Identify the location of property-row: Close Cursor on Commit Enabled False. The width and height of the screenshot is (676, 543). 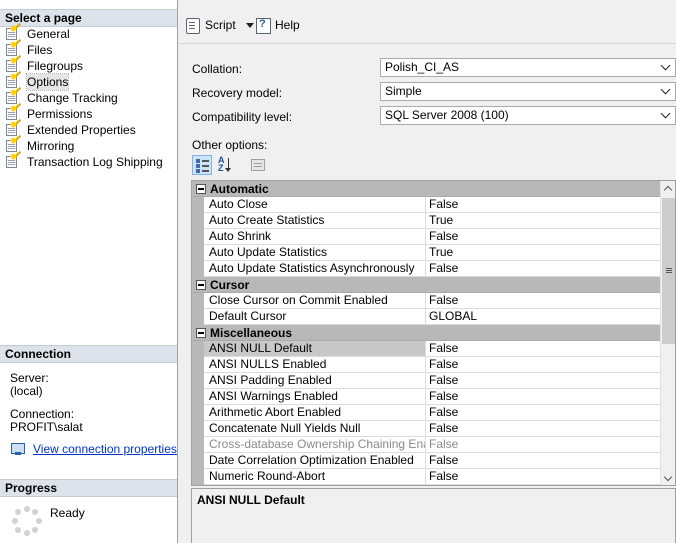
(426, 301).